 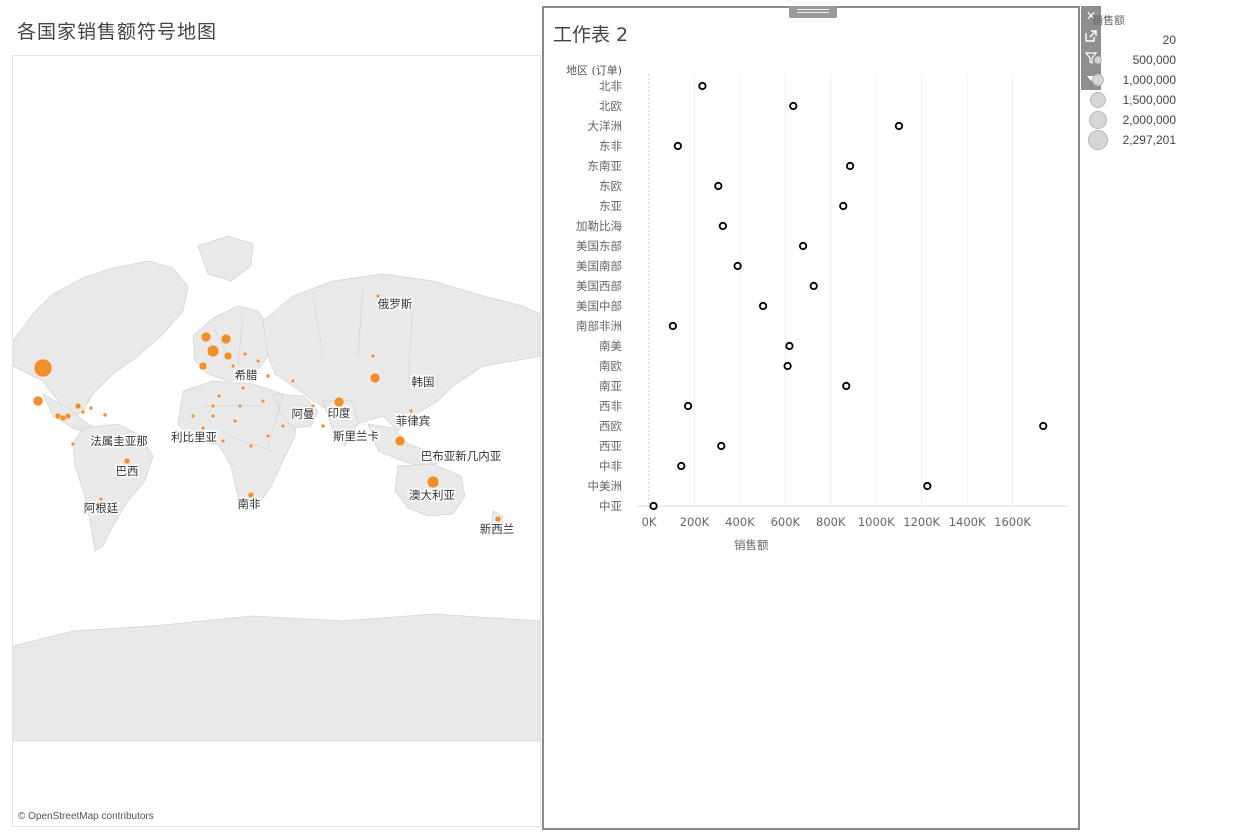 I want to click on svg-text: 阿根廷, so click(x=101, y=508).